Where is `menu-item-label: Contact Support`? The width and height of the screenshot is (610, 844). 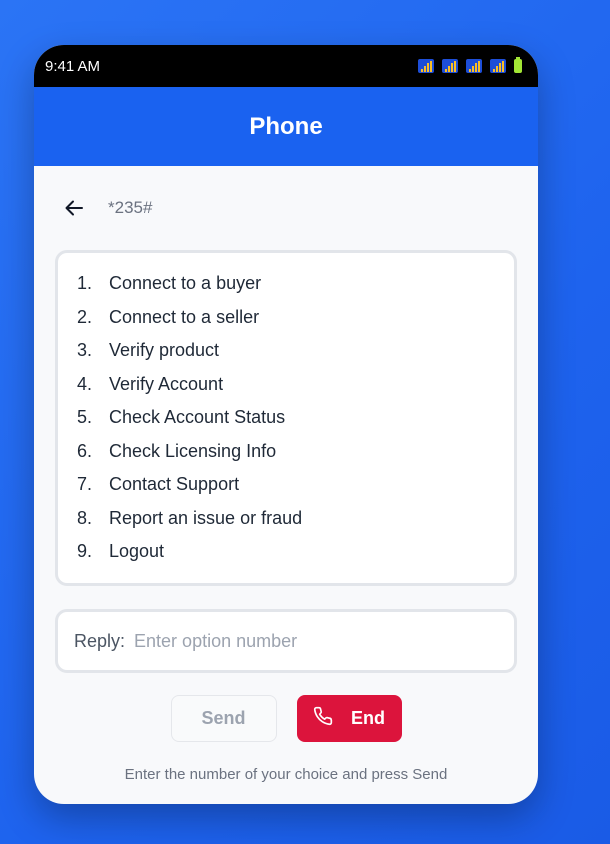
menu-item-label: Contact Support is located at coordinates (174, 484).